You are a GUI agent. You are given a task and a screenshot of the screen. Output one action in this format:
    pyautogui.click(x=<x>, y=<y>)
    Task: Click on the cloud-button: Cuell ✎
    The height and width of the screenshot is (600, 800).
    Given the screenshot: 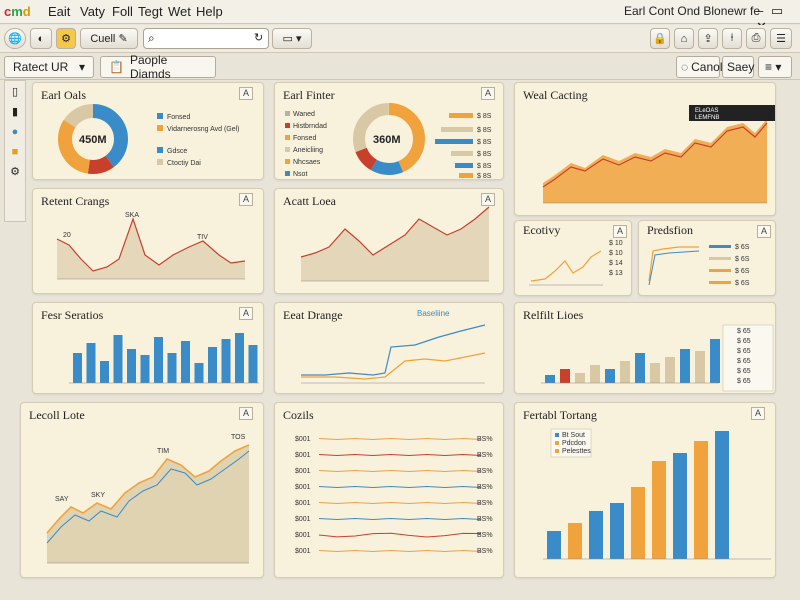 What is the action you would take?
    pyautogui.click(x=109, y=38)
    